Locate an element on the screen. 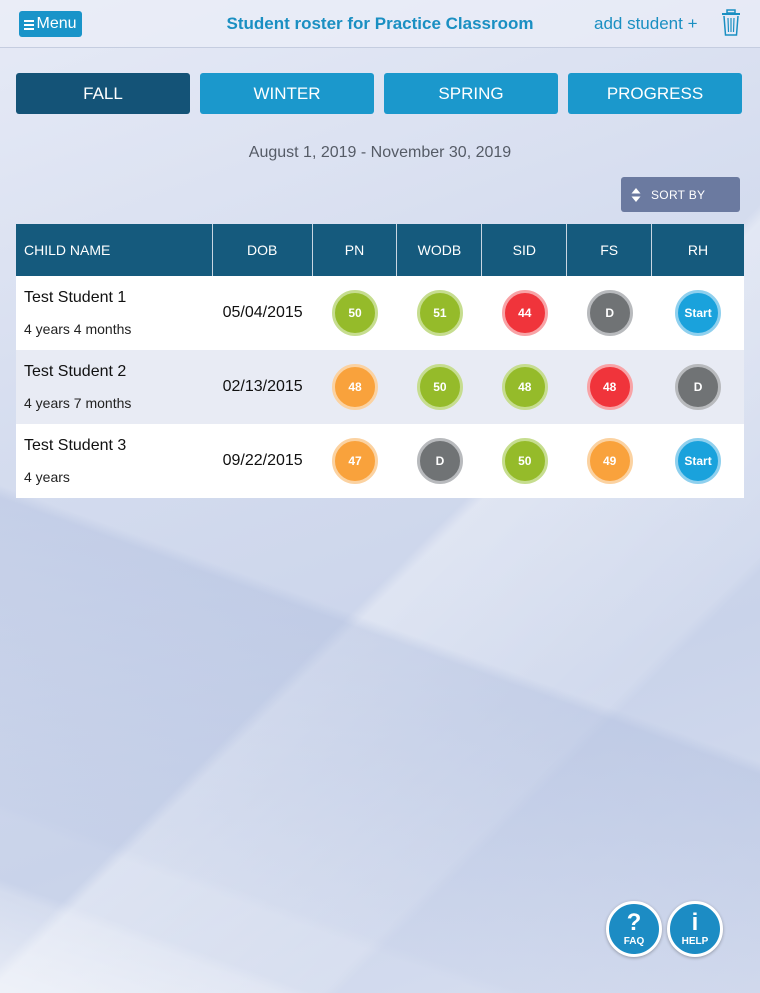  student-age: 4 years is located at coordinates (47, 477).